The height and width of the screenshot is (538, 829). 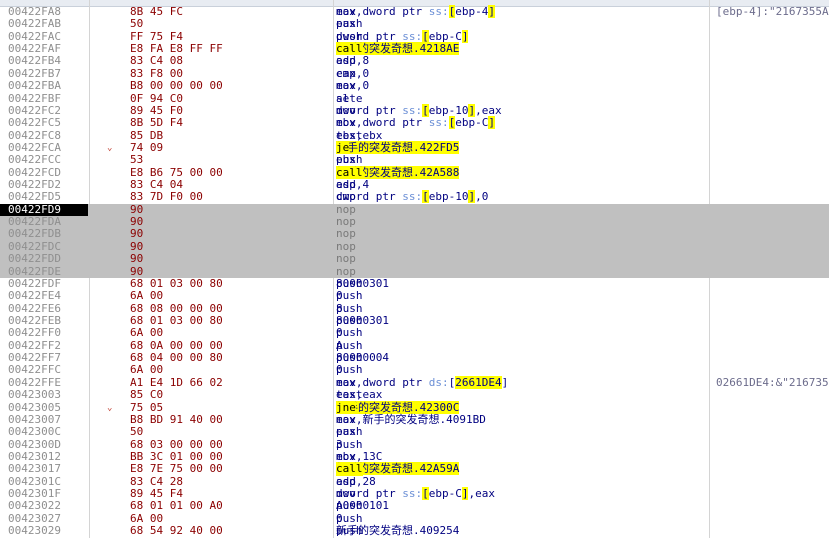 I want to click on operand: 新手的突发奇想.422FD5, so click(x=398, y=147).